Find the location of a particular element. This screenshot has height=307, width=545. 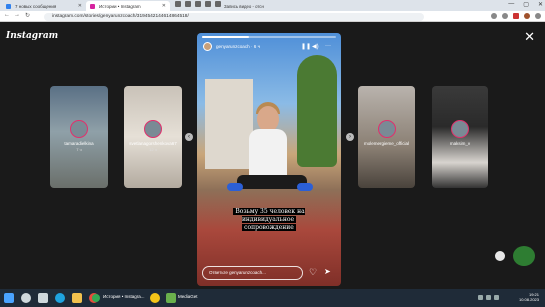

bookmark-icon is located at coordinates (505, 16).